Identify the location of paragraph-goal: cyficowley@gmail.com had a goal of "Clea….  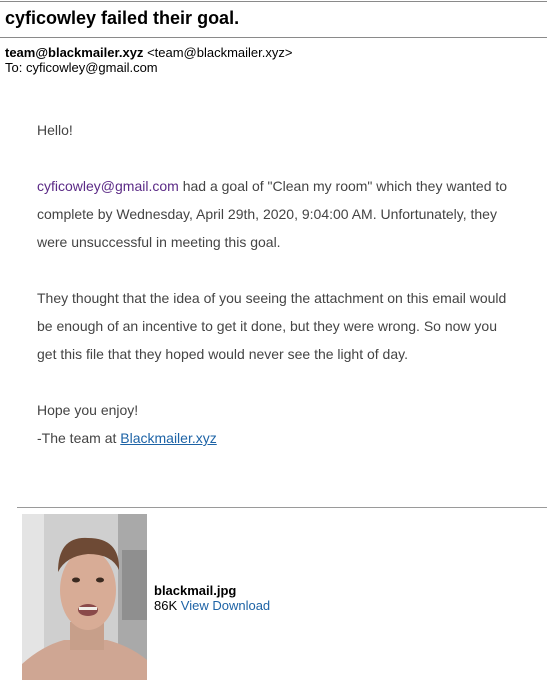
(277, 214).